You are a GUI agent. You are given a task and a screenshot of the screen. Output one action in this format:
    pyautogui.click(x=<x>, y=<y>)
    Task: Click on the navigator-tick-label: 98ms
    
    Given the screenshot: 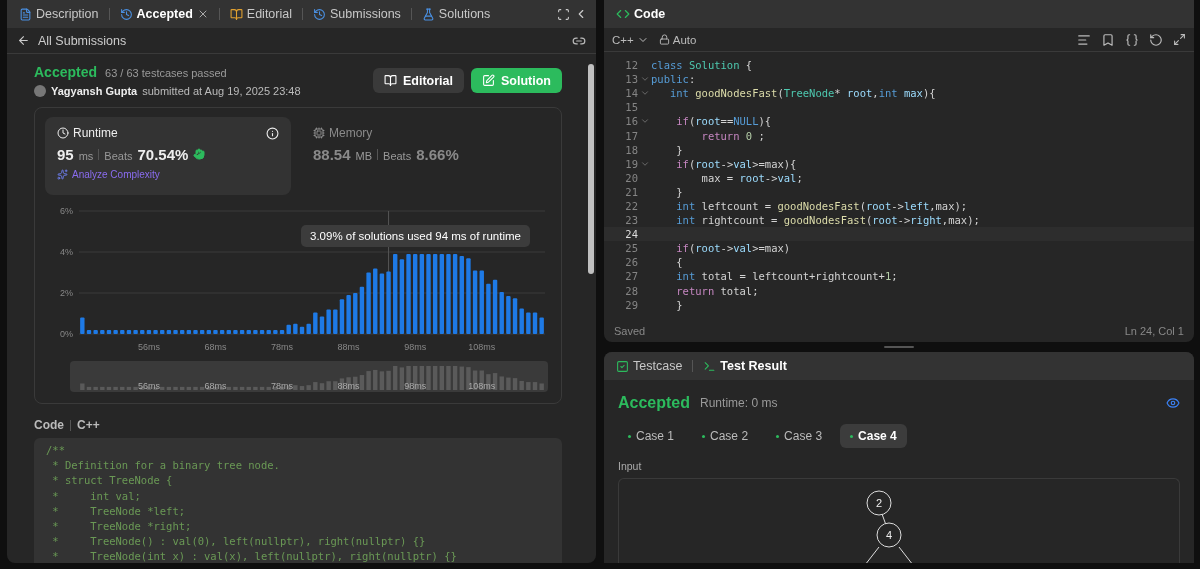 What is the action you would take?
    pyautogui.click(x=415, y=386)
    